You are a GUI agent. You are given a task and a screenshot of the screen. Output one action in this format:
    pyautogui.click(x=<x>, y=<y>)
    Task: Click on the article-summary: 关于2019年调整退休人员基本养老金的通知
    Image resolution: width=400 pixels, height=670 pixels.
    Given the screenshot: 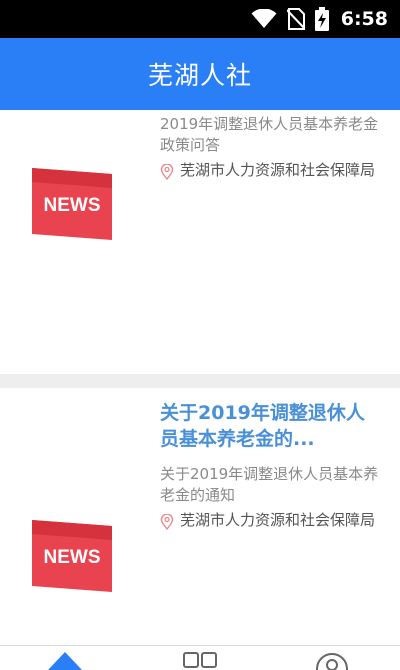 What is the action you would take?
    pyautogui.click(x=269, y=484)
    